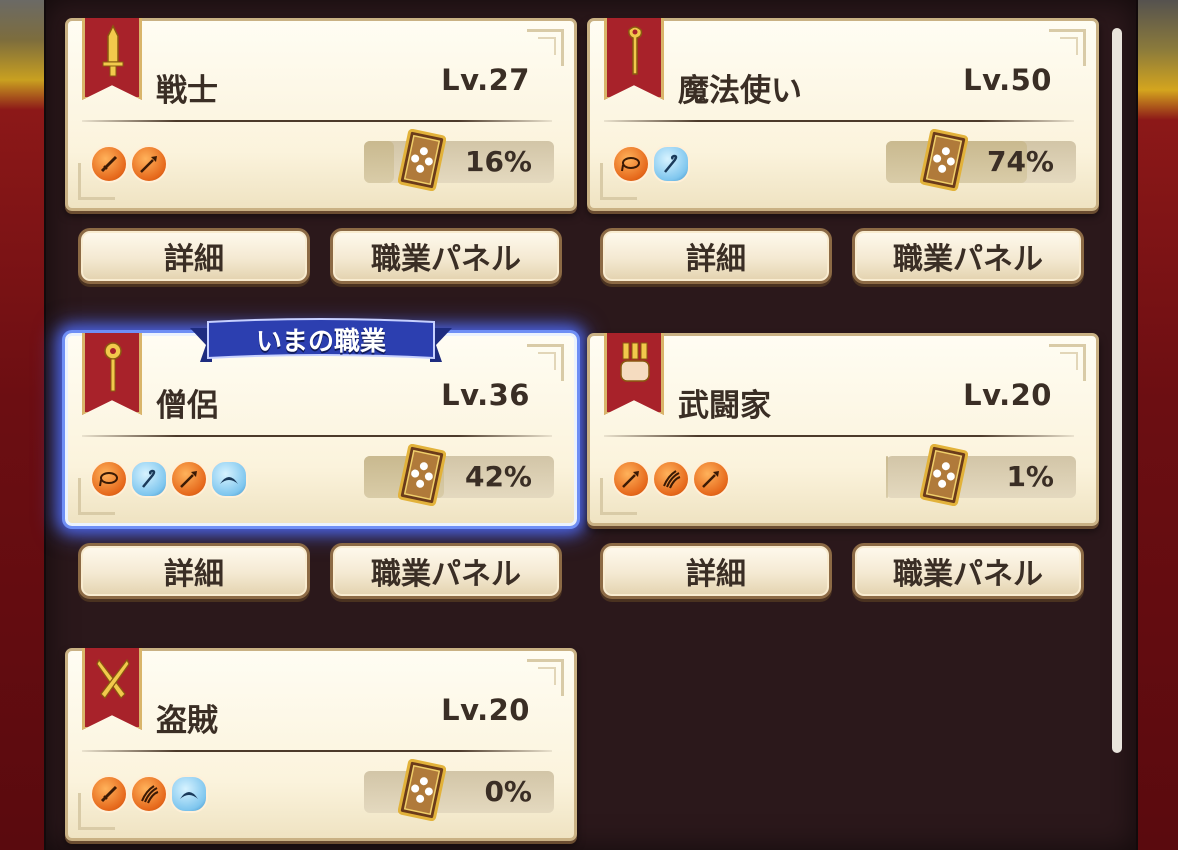  What do you see at coordinates (113, 50) in the screenshot?
I see `sword-icon` at bounding box center [113, 50].